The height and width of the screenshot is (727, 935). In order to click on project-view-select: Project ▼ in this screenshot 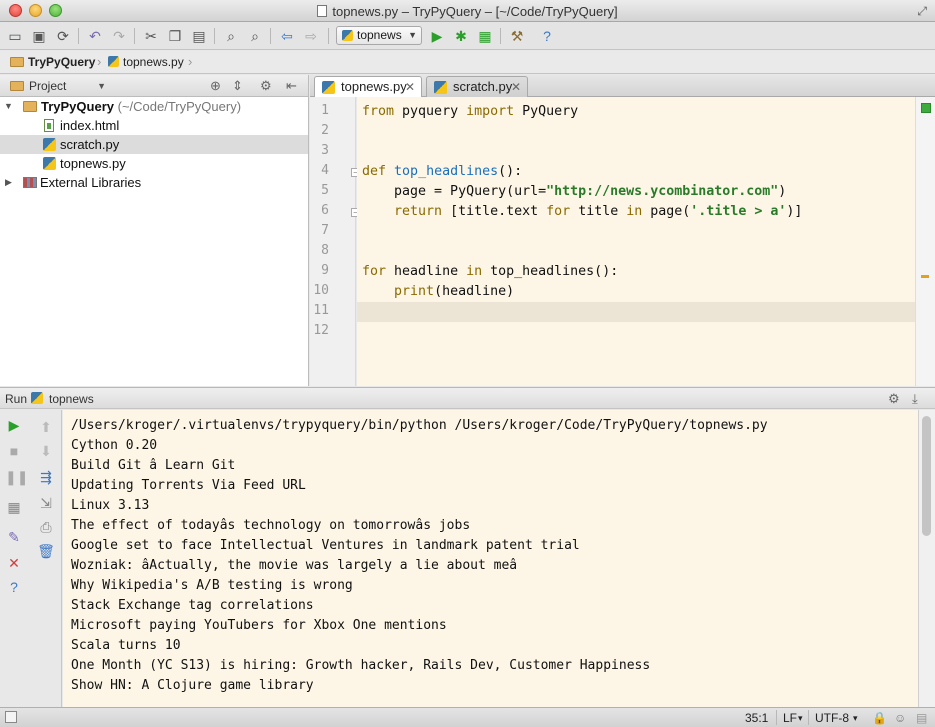, I will do `click(56, 86)`.